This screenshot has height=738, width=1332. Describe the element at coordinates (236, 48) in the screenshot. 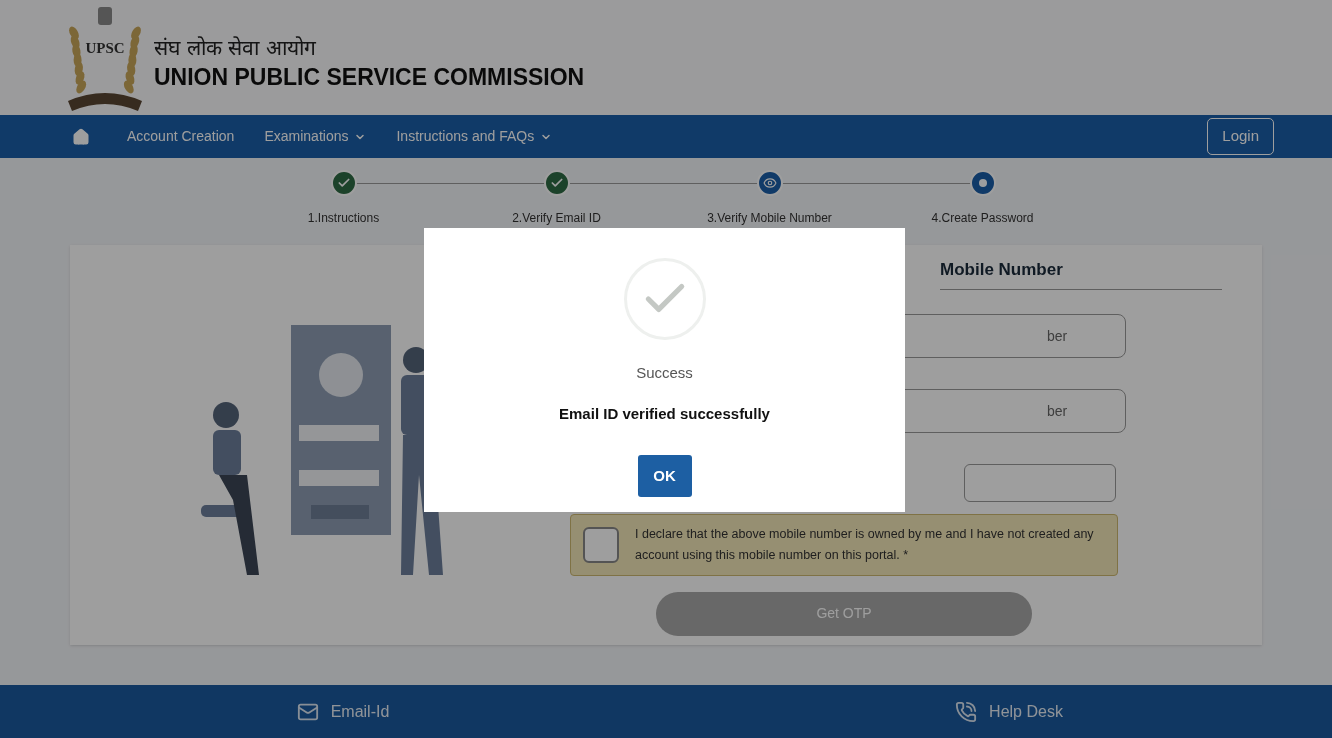

I see `hindi-title: संघ लोक सेवा आयोग` at that location.